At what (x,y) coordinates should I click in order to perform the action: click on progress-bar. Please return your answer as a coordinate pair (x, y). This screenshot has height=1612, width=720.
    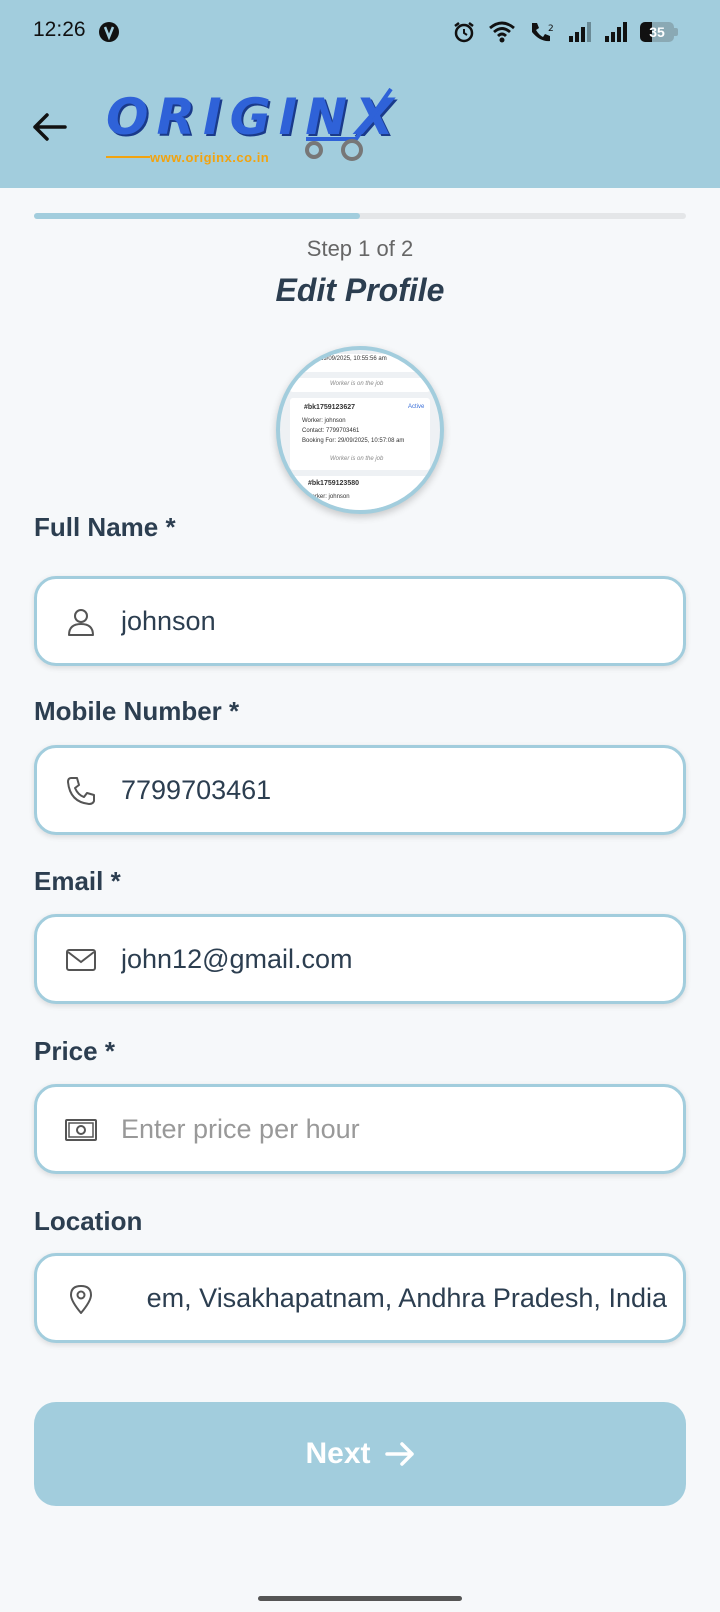
    Looking at the image, I should click on (360, 216).